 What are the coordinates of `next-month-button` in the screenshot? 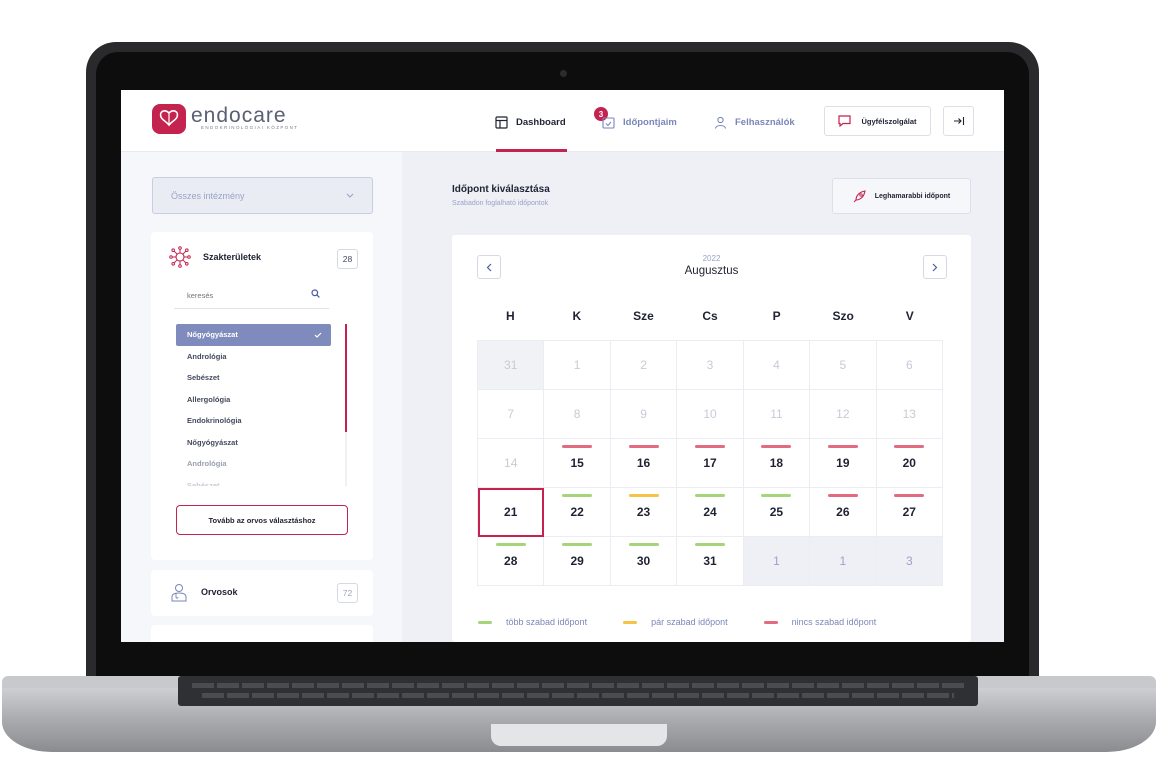 It's located at (935, 267).